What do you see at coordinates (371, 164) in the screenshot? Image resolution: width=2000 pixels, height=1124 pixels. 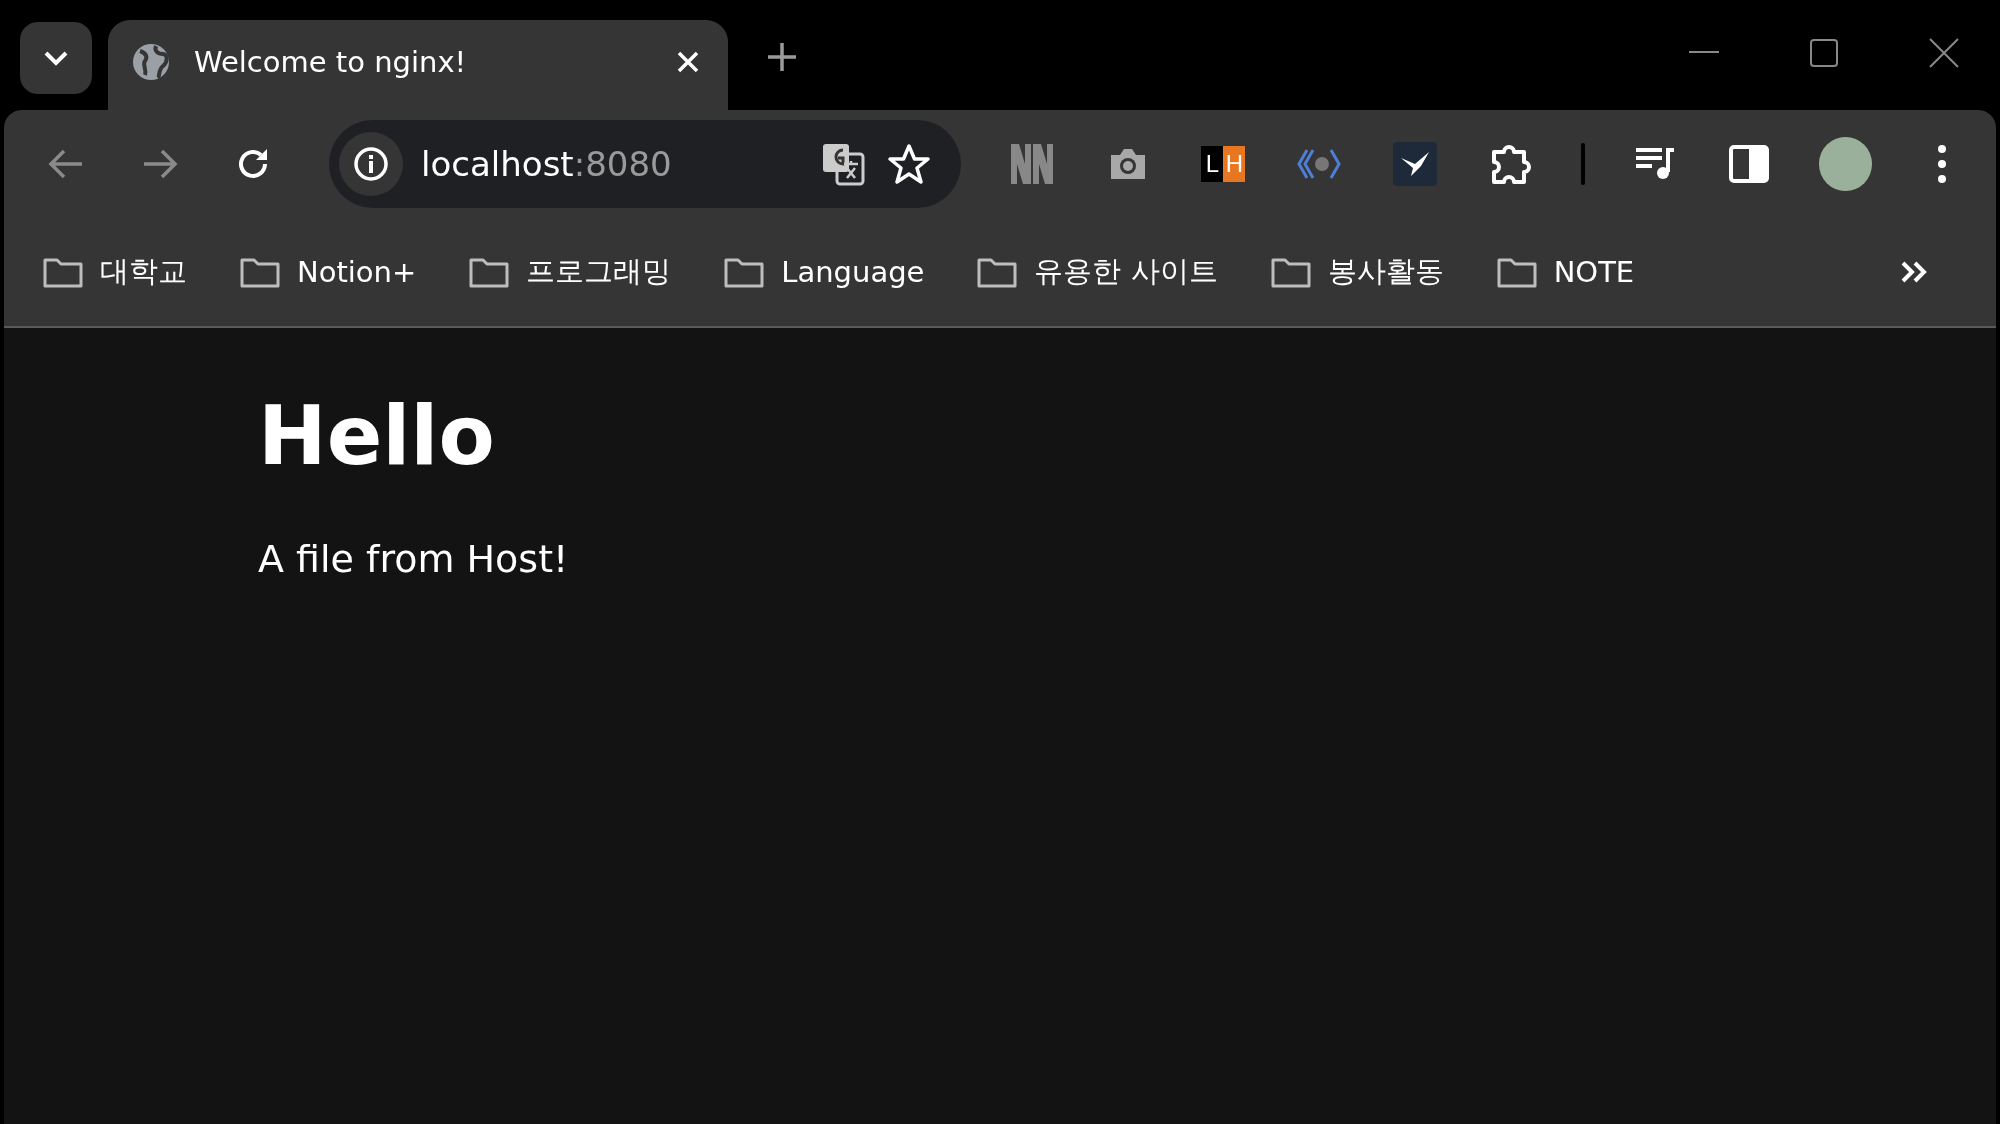 I see `info-icon` at bounding box center [371, 164].